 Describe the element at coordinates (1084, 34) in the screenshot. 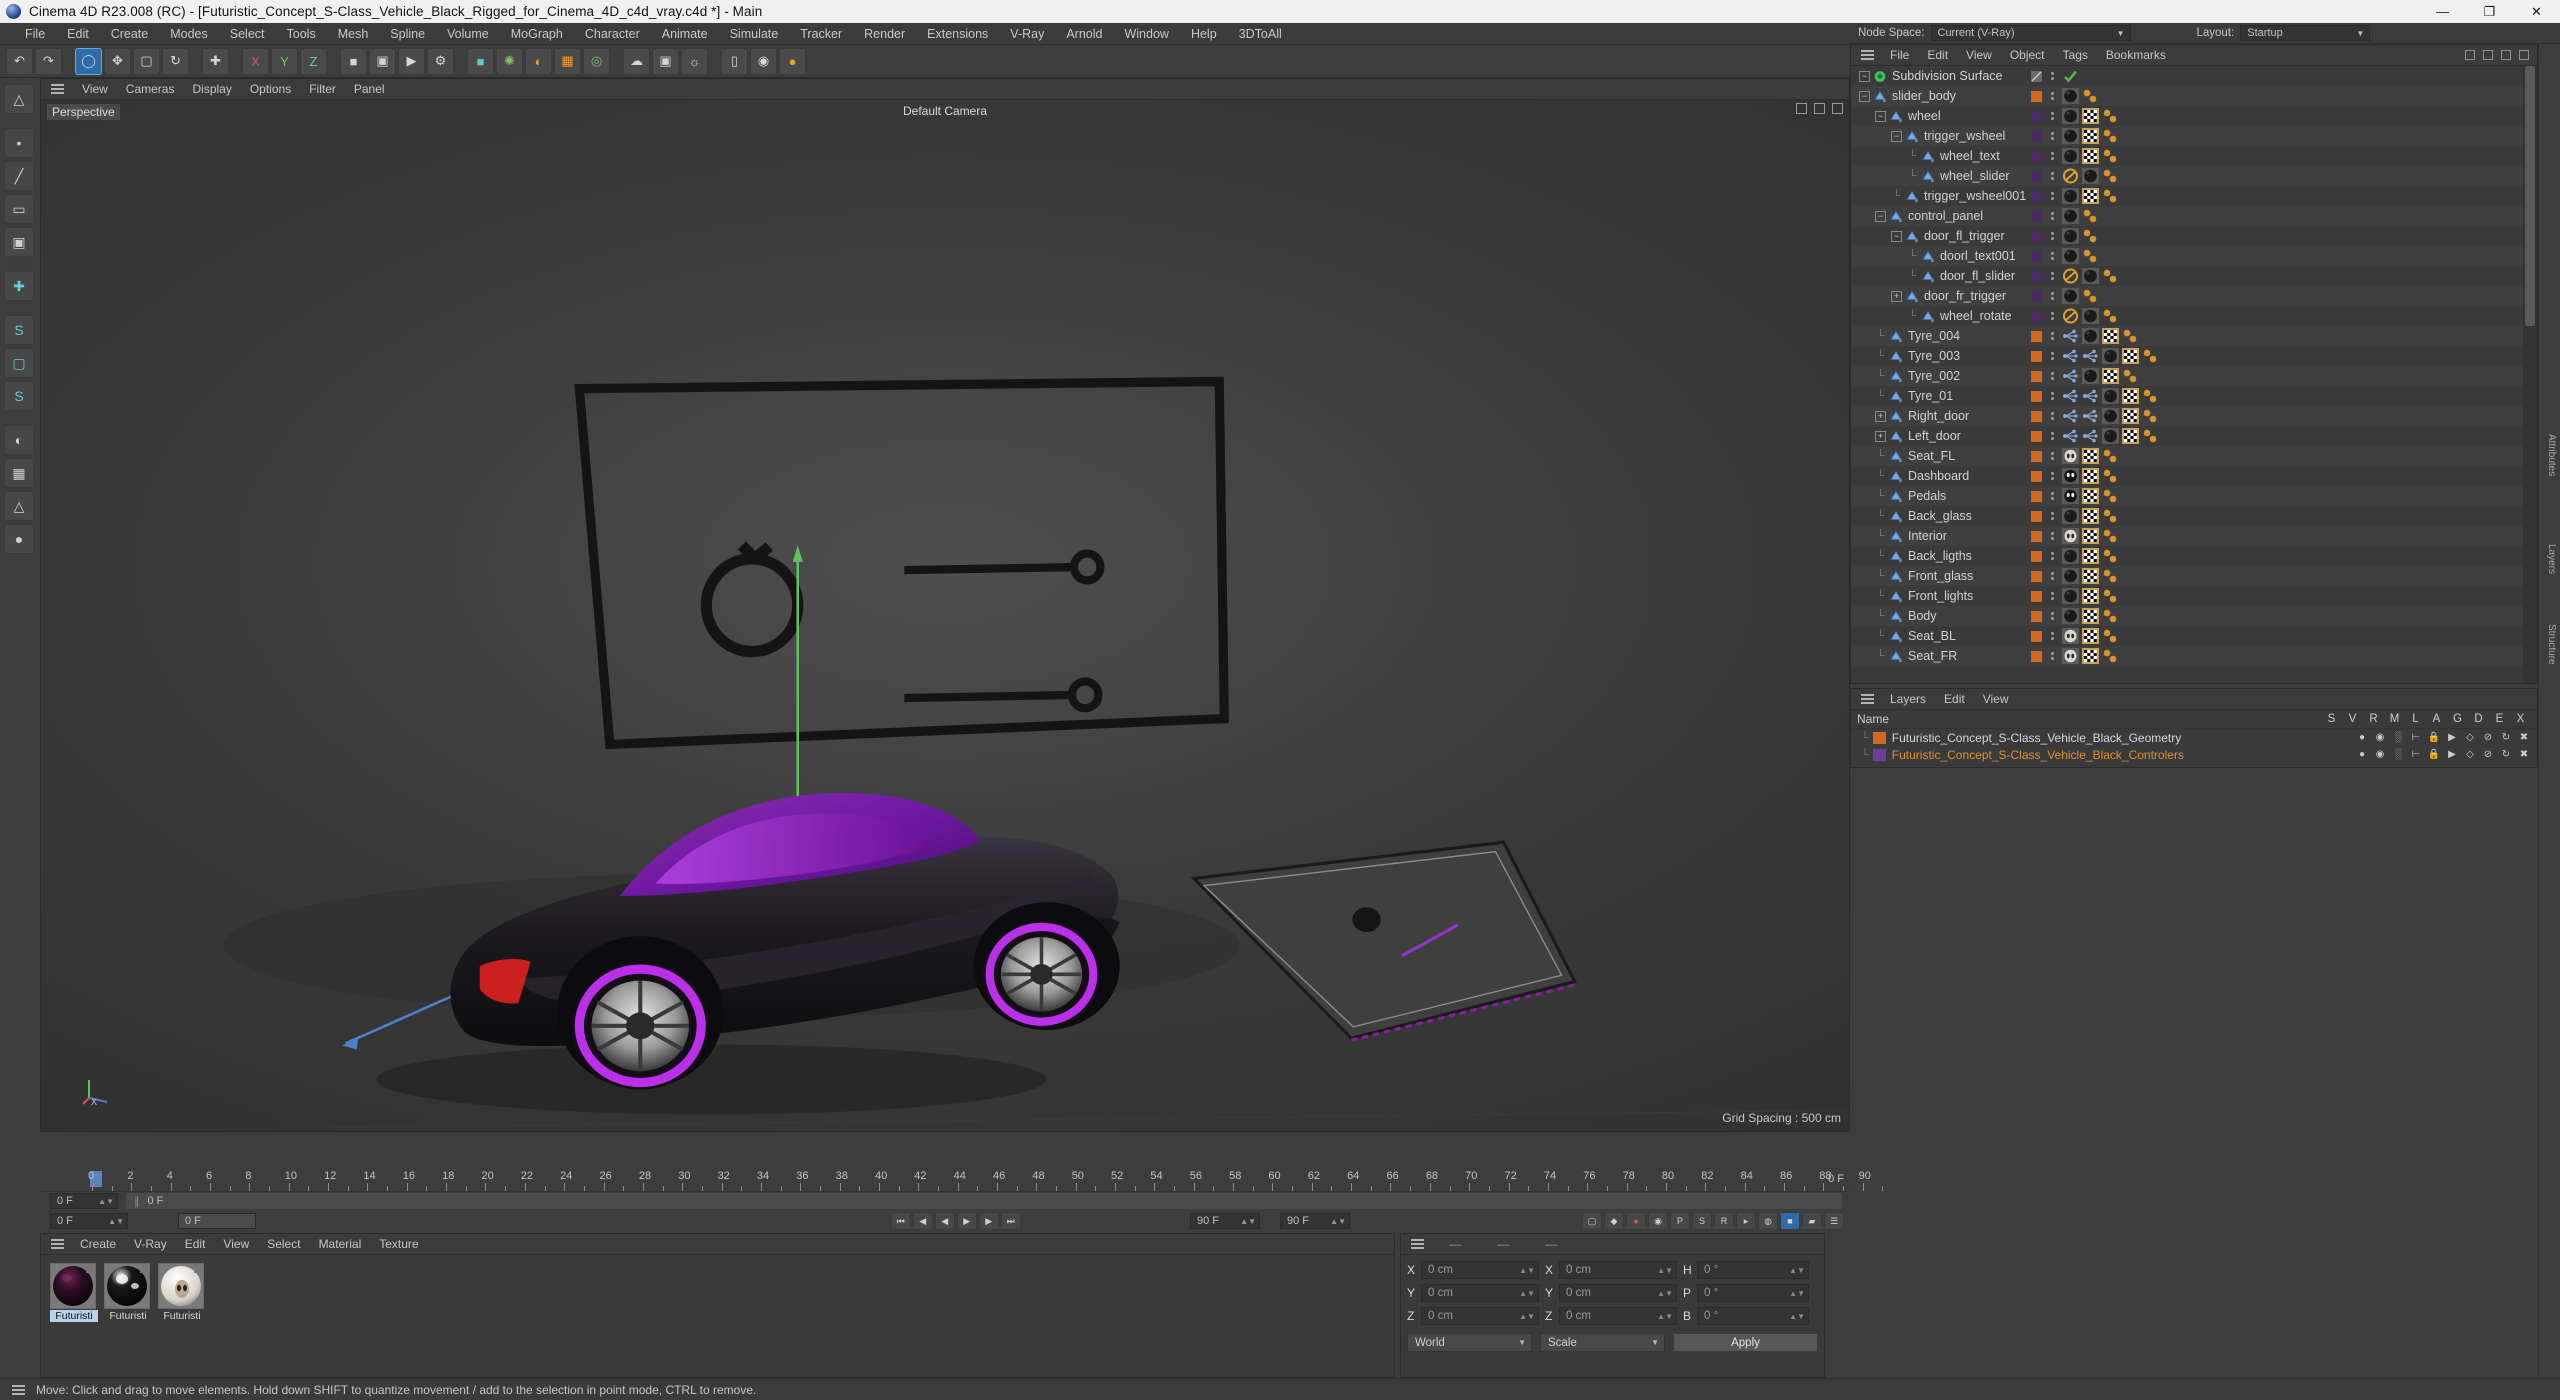

I see `menu-item-arnold: Arnold` at that location.